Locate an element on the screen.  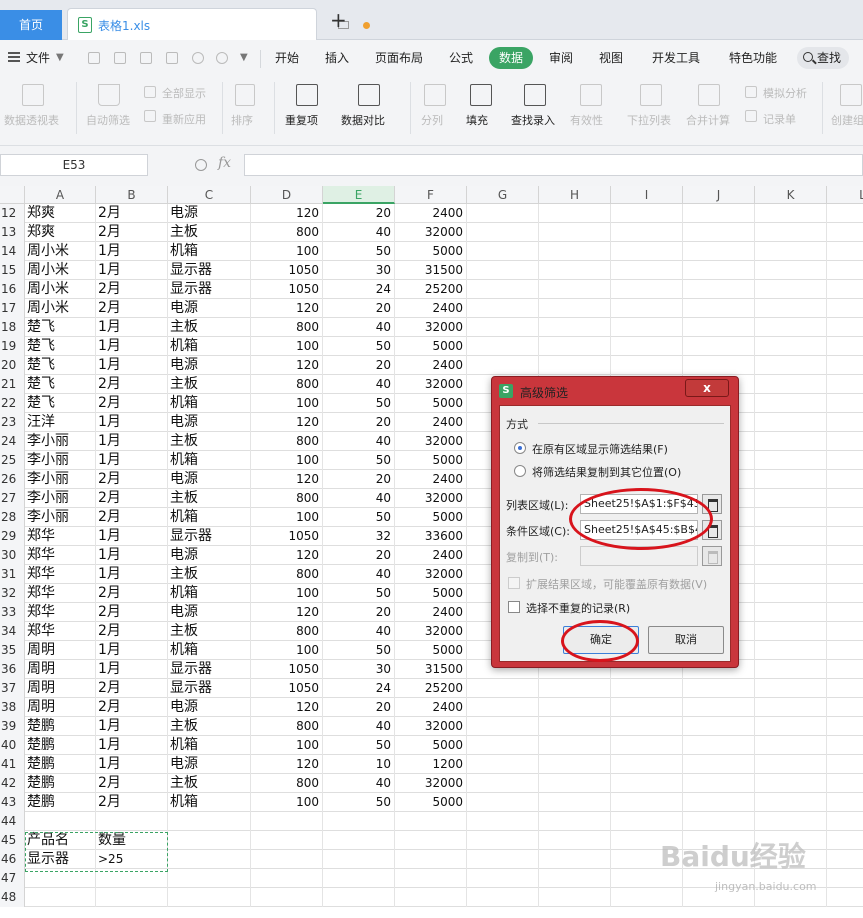
show-all-button: 全部显示 is located at coordinates (184, 93).